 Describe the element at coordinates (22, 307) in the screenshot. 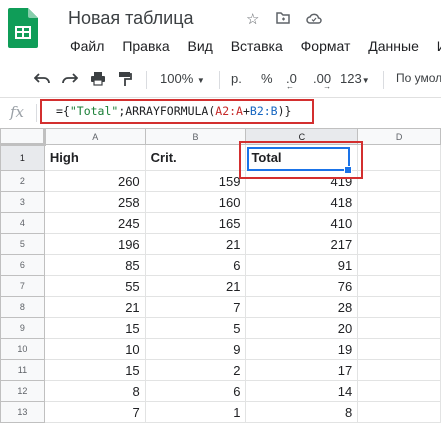

I see `row-header: 8` at that location.